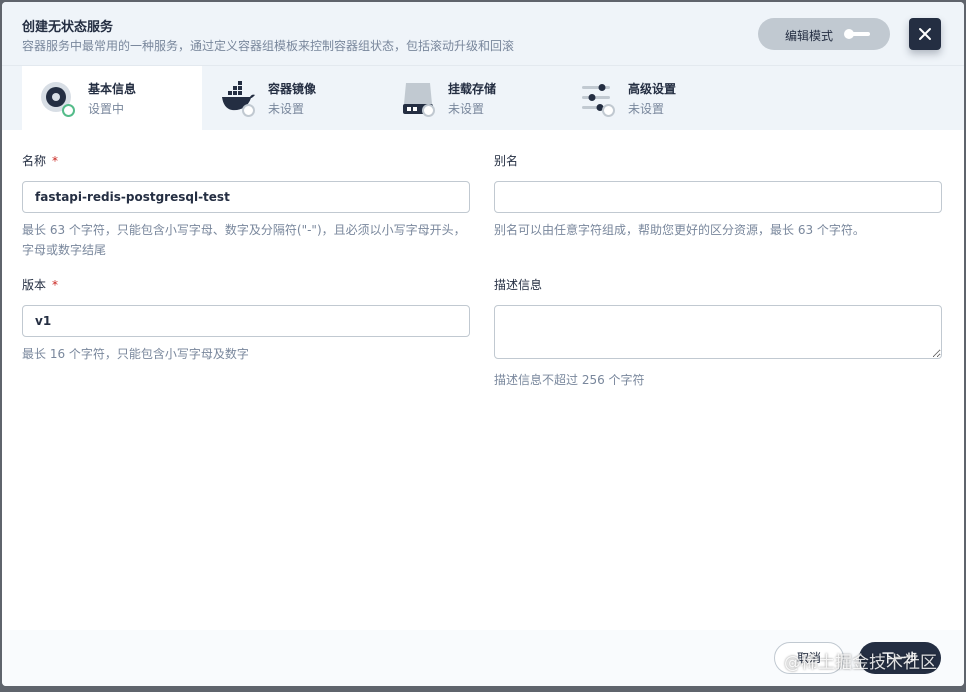 This screenshot has height=692, width=966. I want to click on description-field-group: 描述信息 描述信息不超过 256 个字符, so click(718, 333).